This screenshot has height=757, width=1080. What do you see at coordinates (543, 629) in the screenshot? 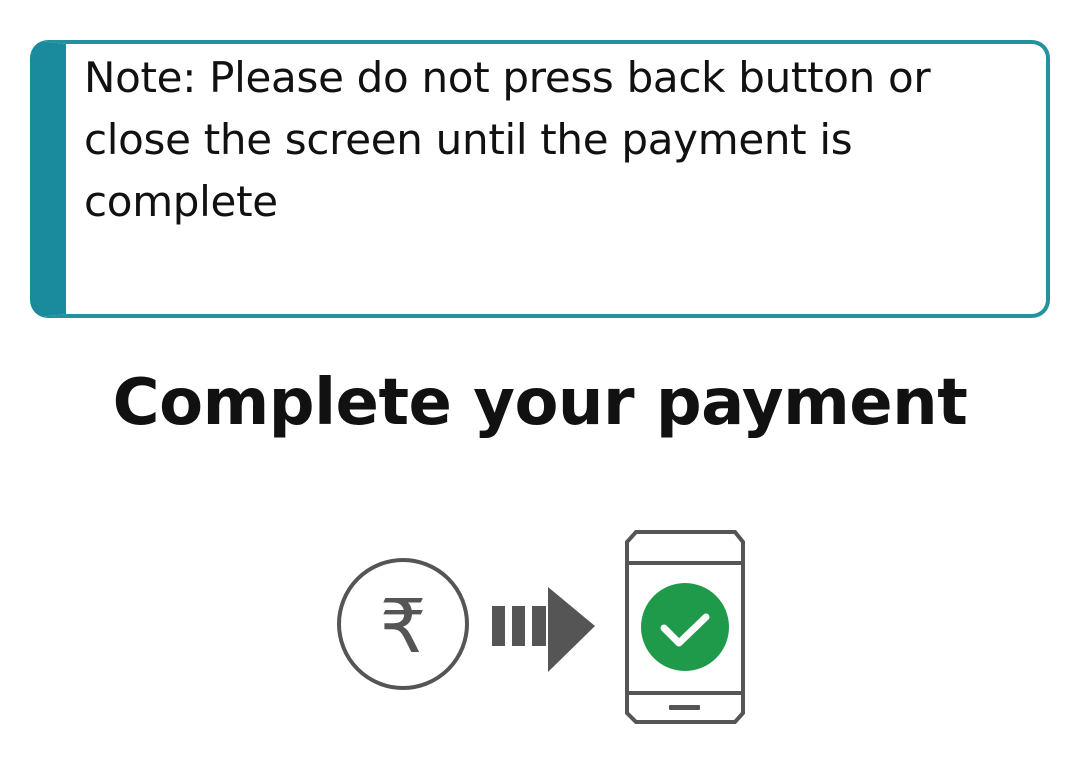
I see `arrow-right-icon` at bounding box center [543, 629].